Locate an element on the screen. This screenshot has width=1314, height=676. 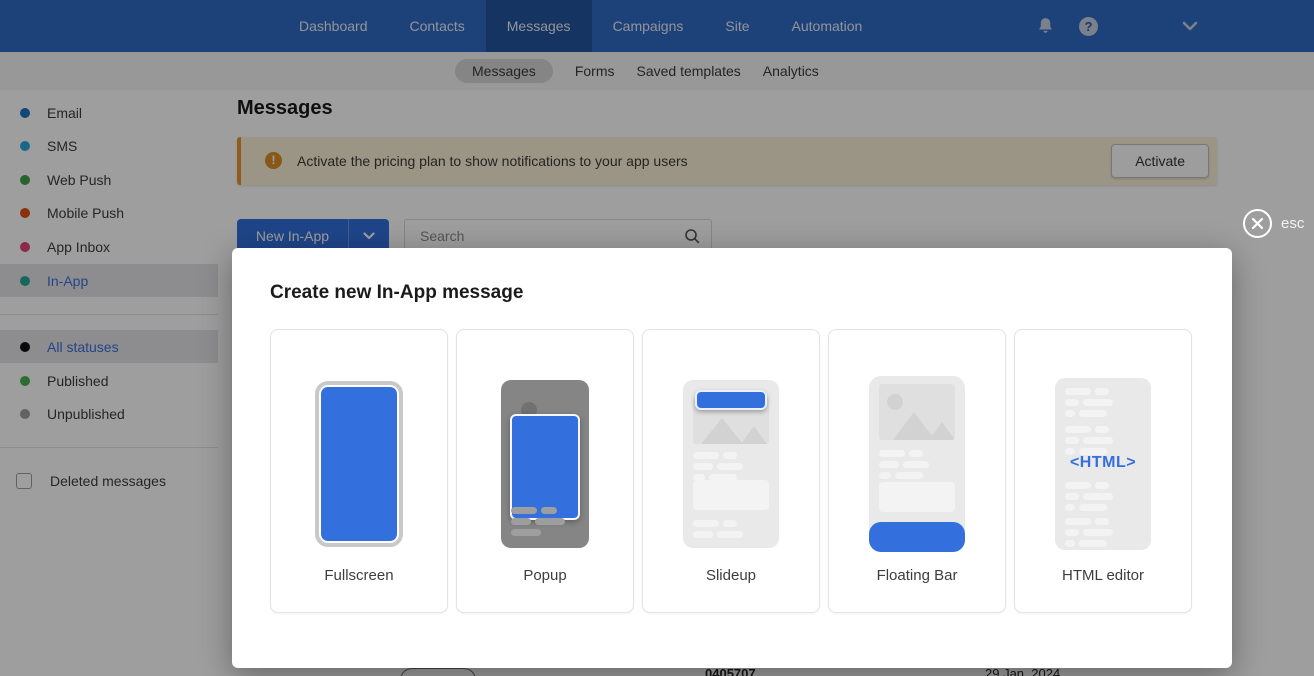
floating-bar-preview is located at coordinates (917, 464).